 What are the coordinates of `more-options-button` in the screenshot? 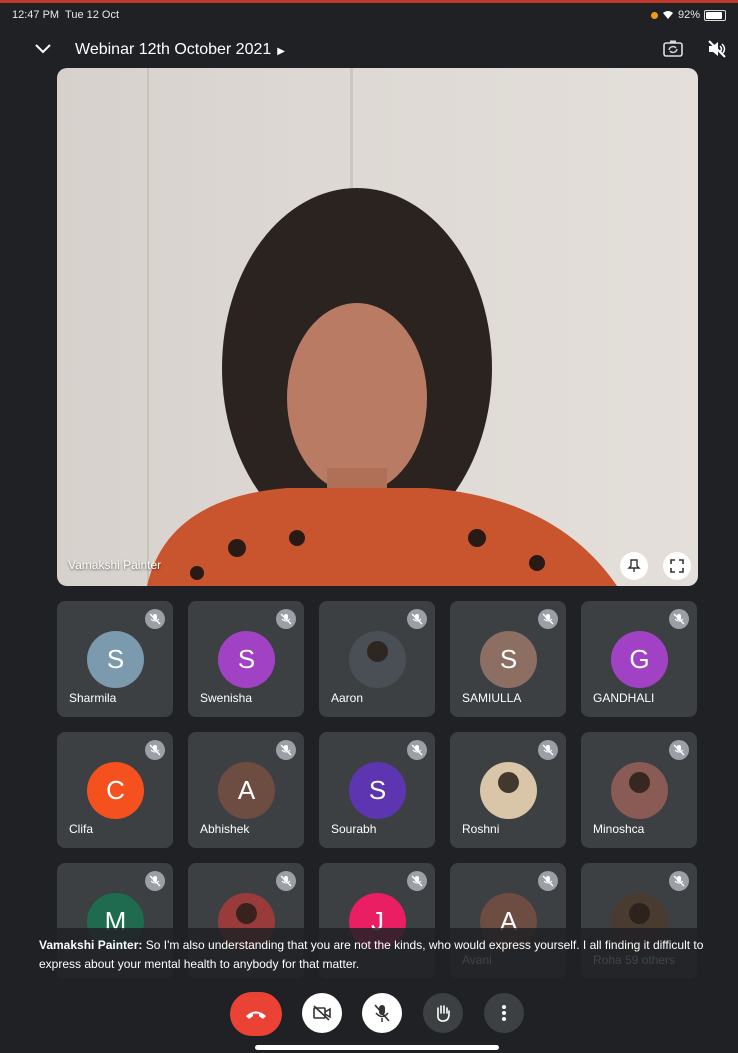 It's located at (504, 1013).